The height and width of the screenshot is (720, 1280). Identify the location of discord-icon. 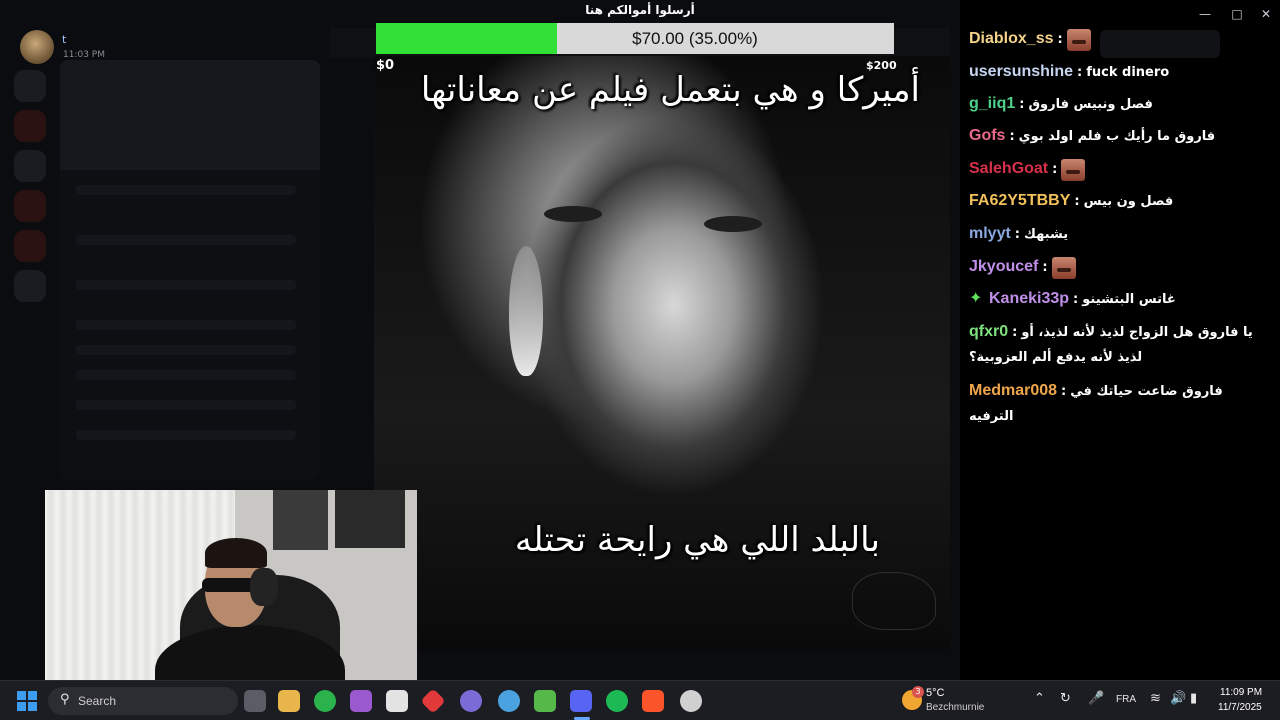
(581, 701).